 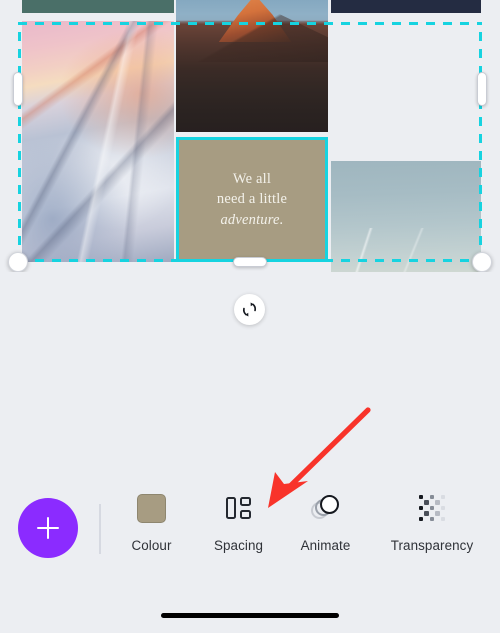 I want to click on colour-swatch-icon, so click(x=151, y=508).